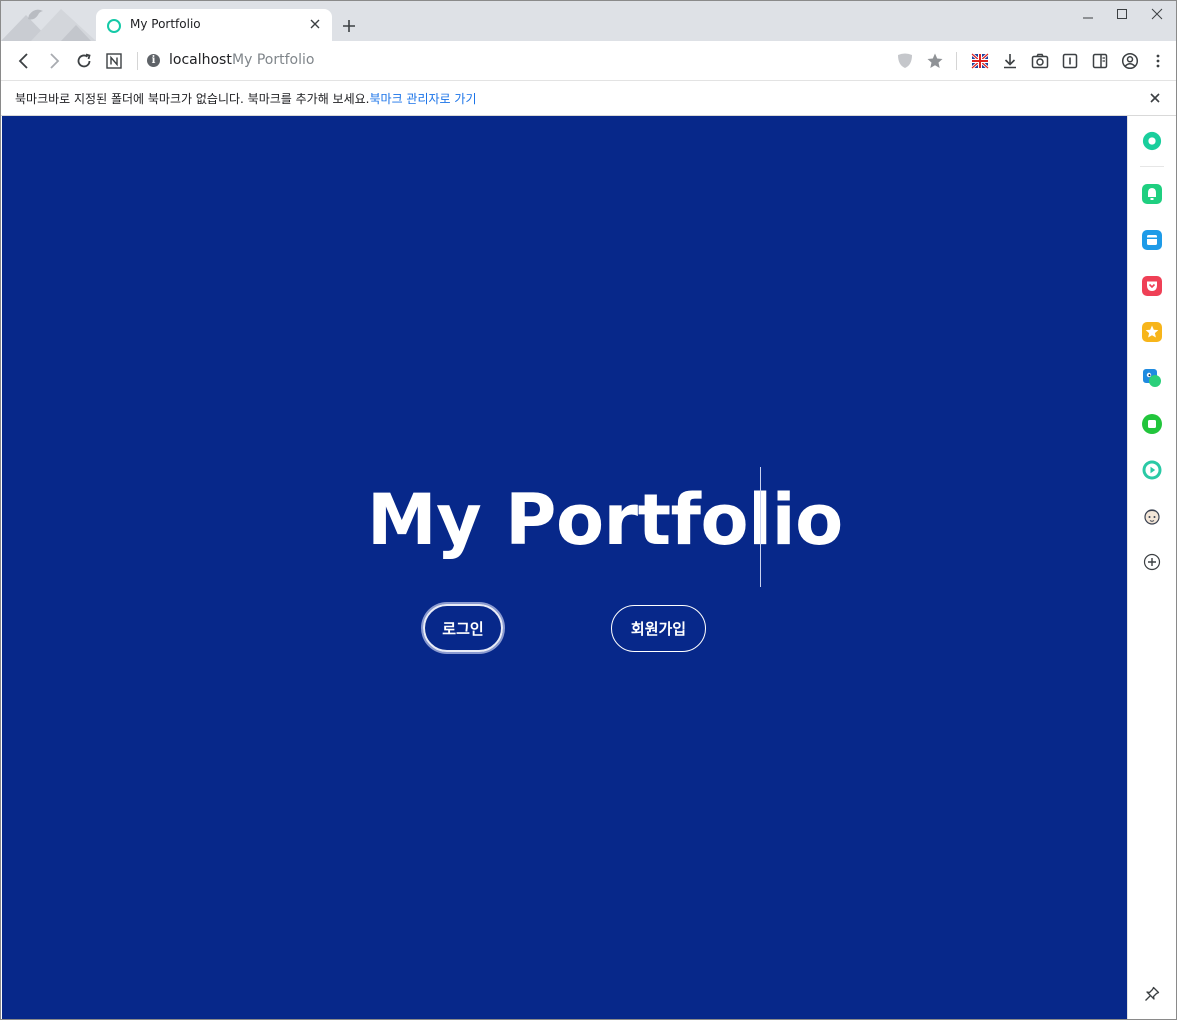 This screenshot has height=1020, width=1177. What do you see at coordinates (84, 61) in the screenshot?
I see `reload-icon` at bounding box center [84, 61].